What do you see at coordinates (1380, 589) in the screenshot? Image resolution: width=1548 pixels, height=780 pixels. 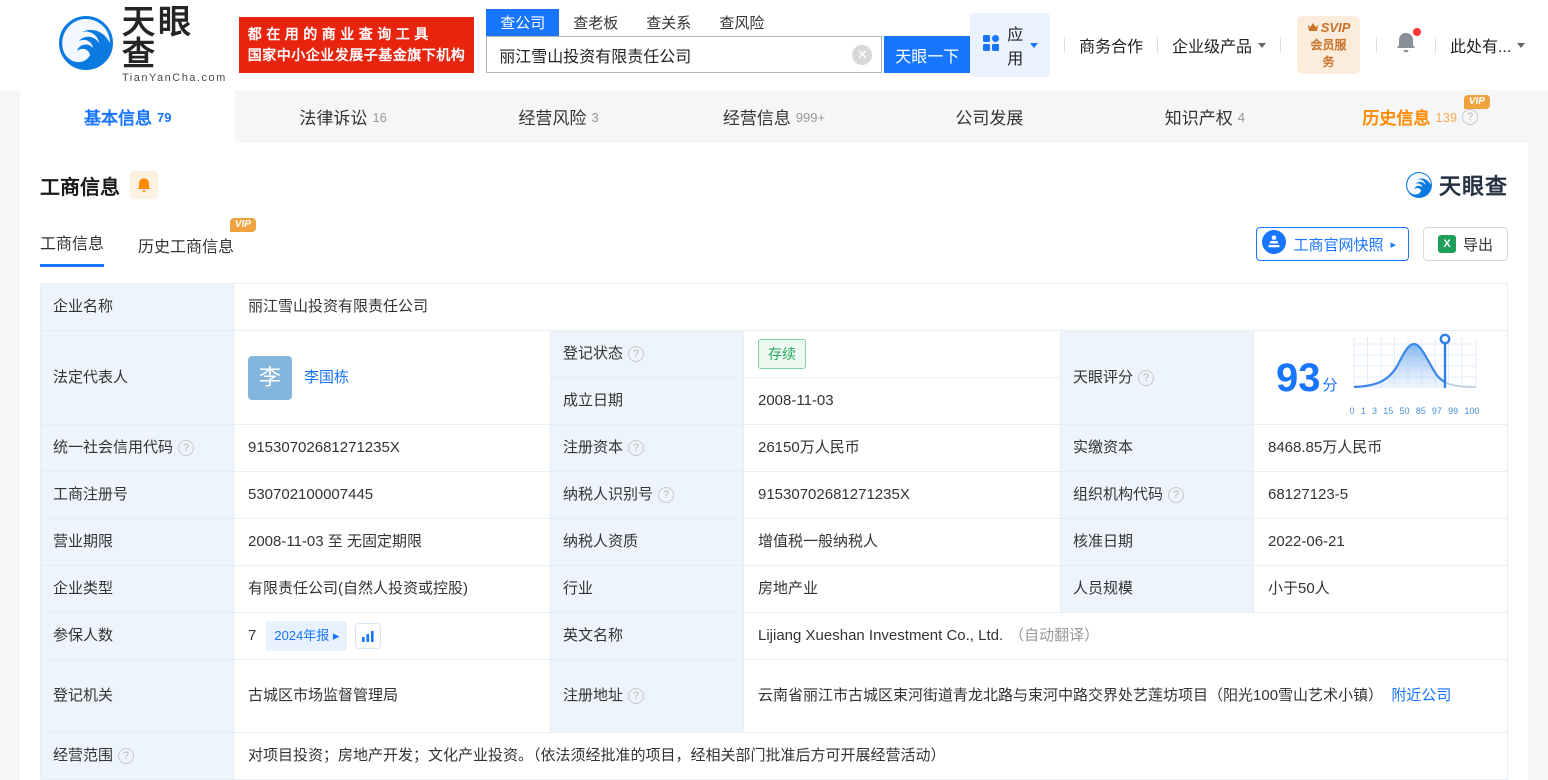 I see `field-value-staff-size: 小于50人` at bounding box center [1380, 589].